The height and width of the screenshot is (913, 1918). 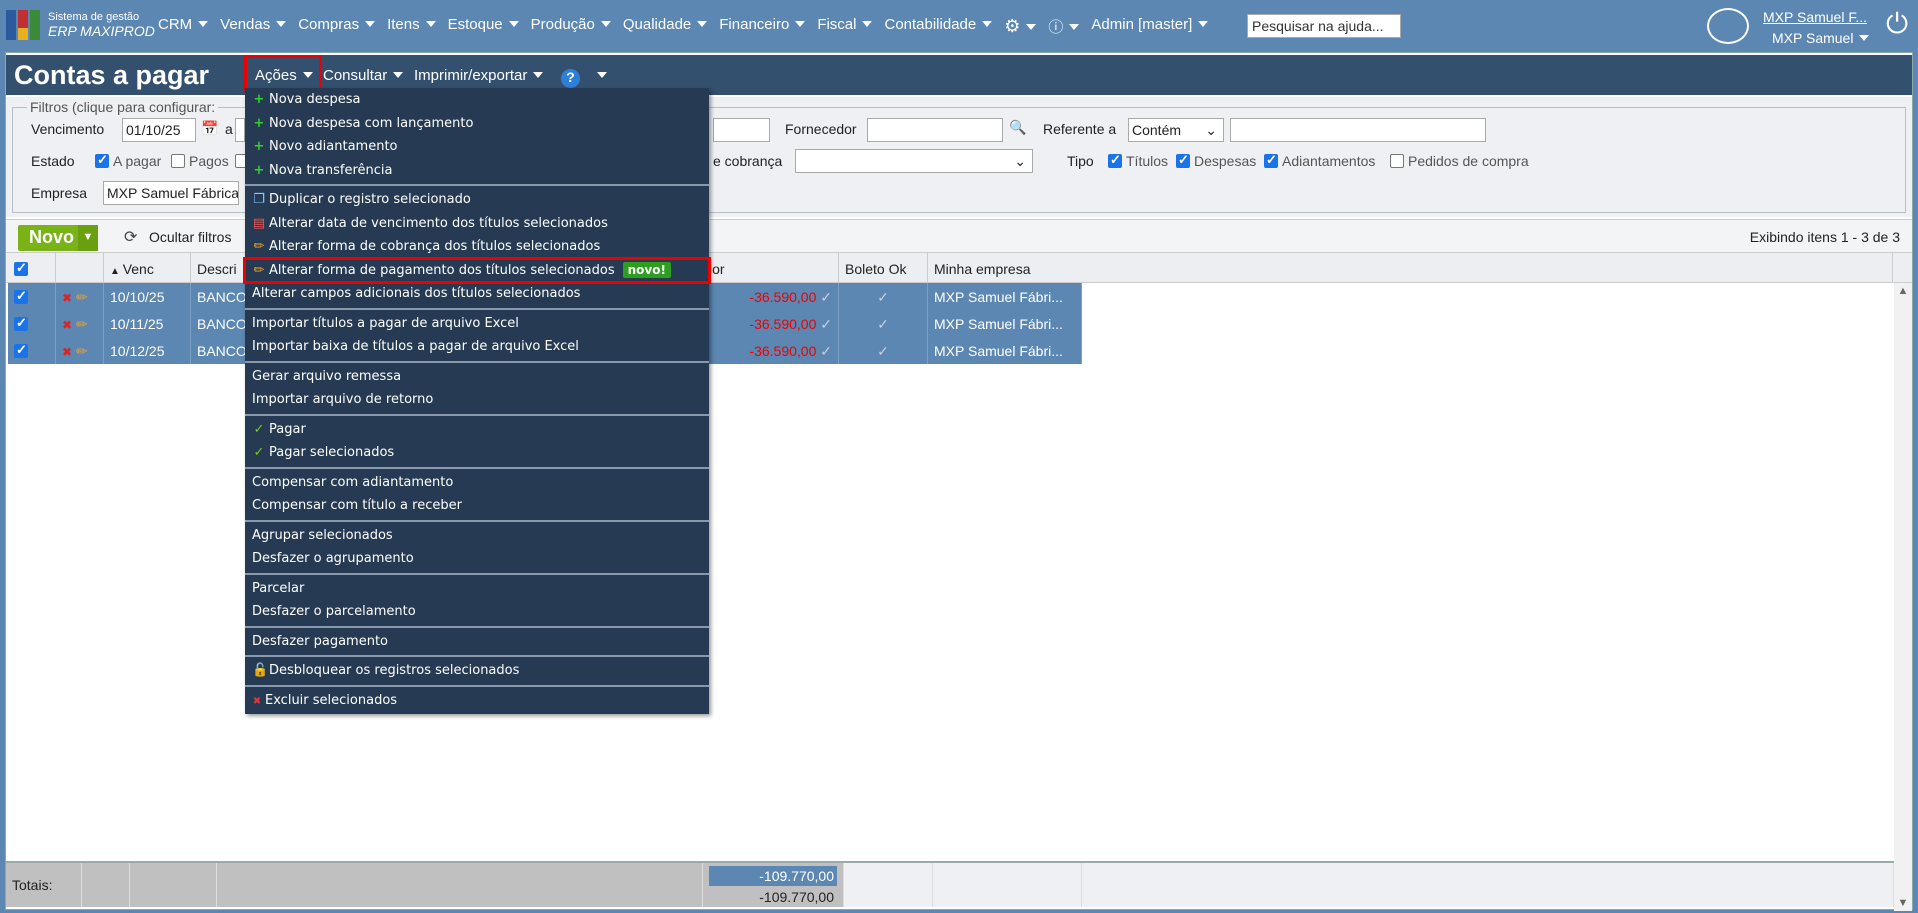 I want to click on refresh-icon: ⟳, so click(x=130, y=237).